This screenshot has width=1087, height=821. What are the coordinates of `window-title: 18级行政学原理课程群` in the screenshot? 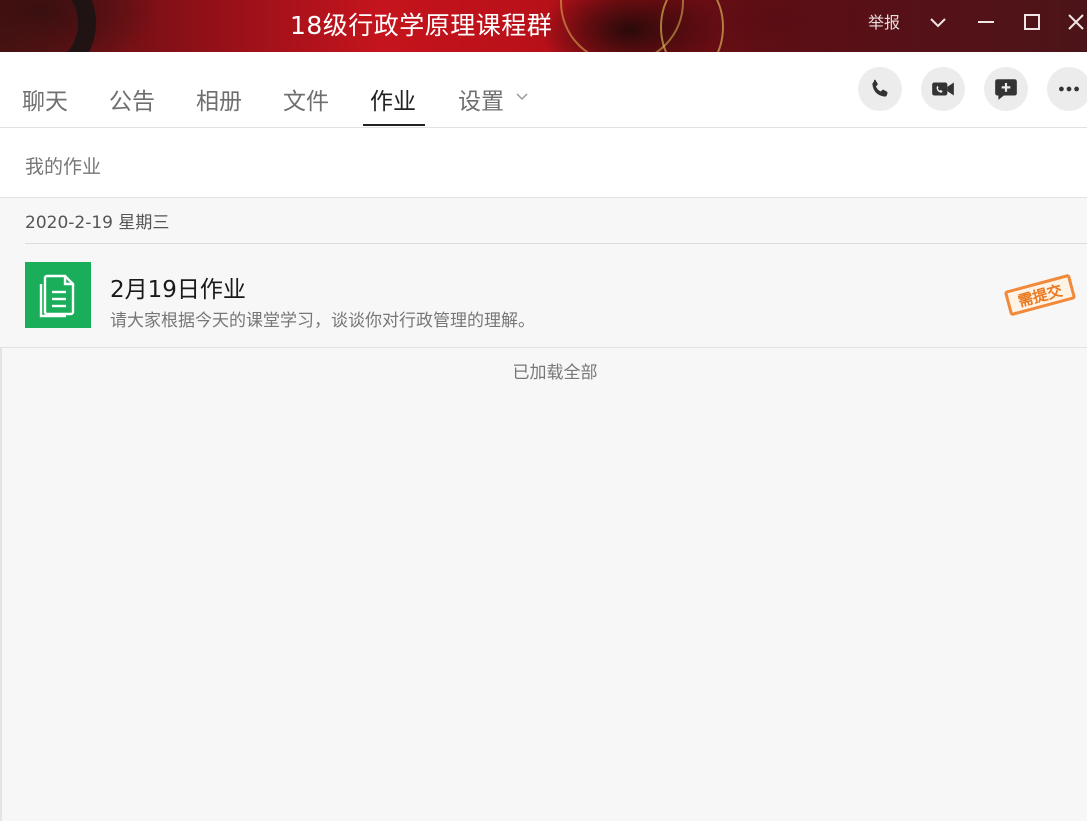 It's located at (421, 25).